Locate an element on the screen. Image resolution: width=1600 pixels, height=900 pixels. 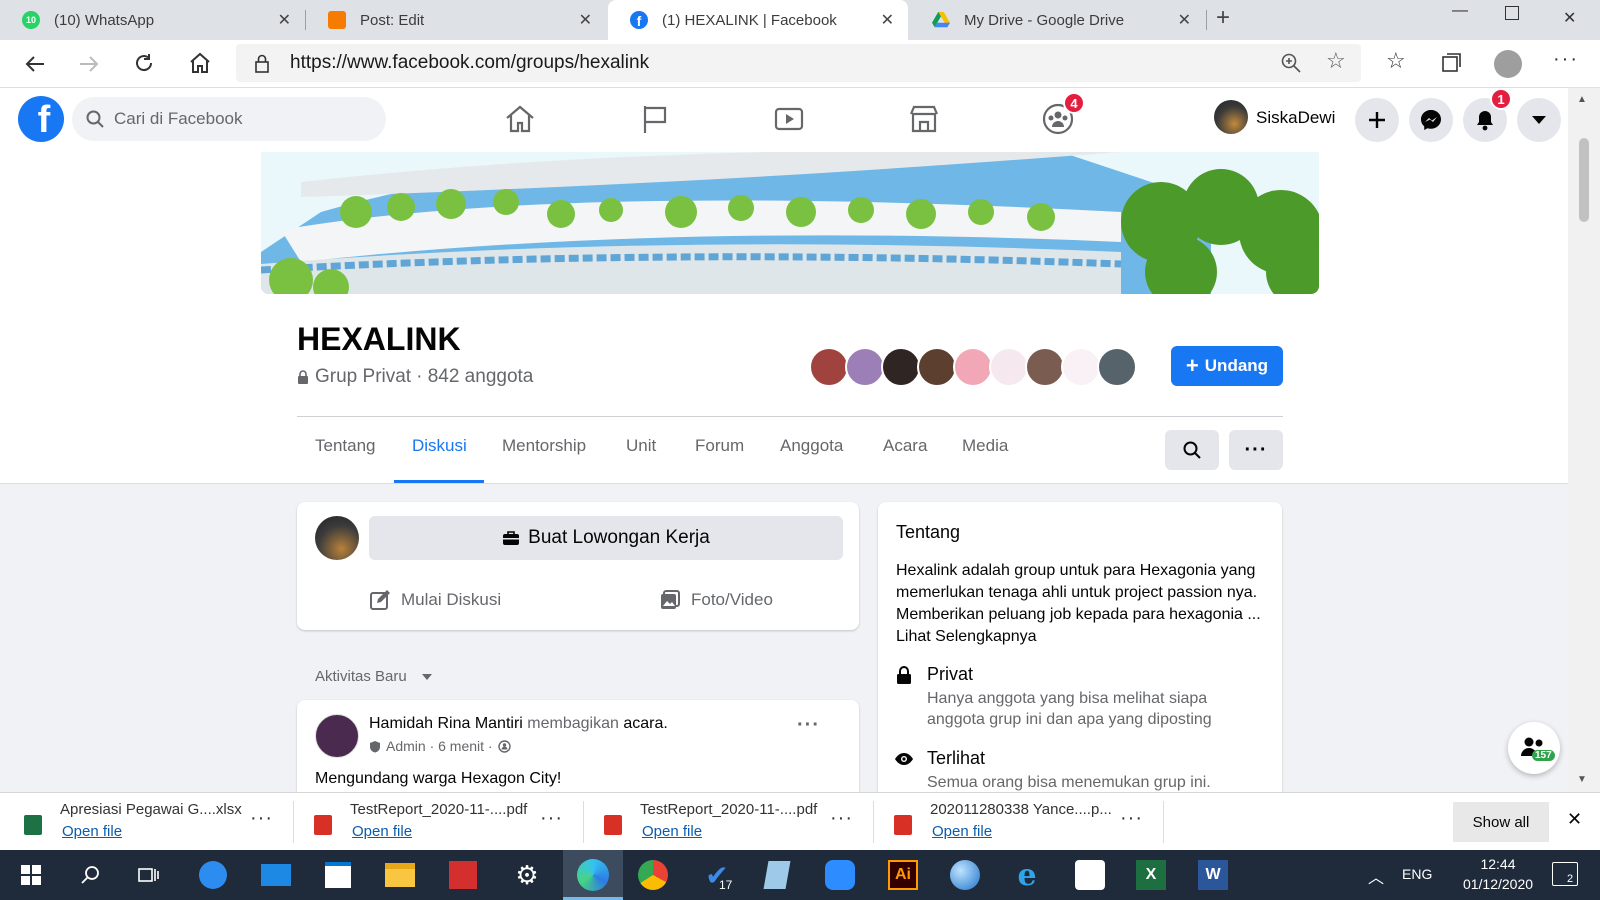
download-item: 202011280338 Yance....p... Open file ··· is located at coordinates (1015, 822).